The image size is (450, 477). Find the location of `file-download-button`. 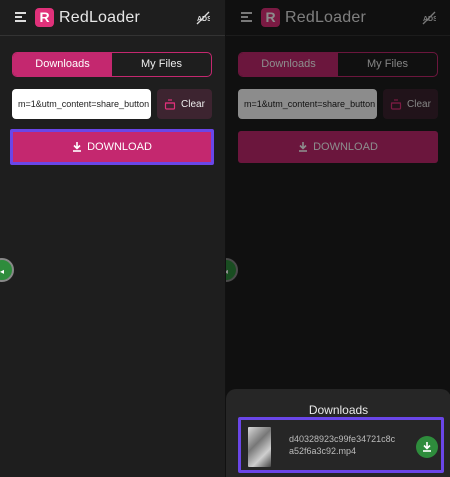

file-download-button is located at coordinates (427, 447).